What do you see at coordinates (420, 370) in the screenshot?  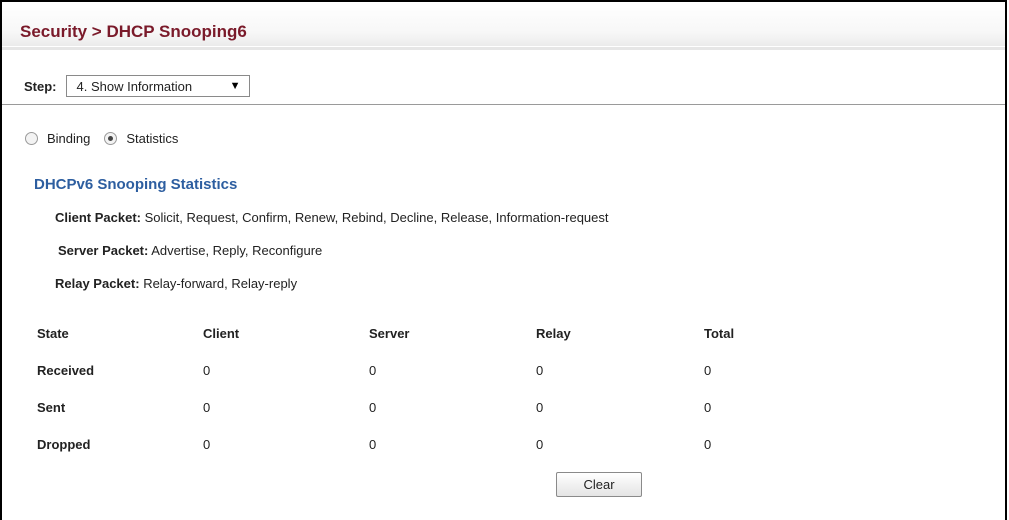 I see `table-row: Received 0 0 0 0` at bounding box center [420, 370].